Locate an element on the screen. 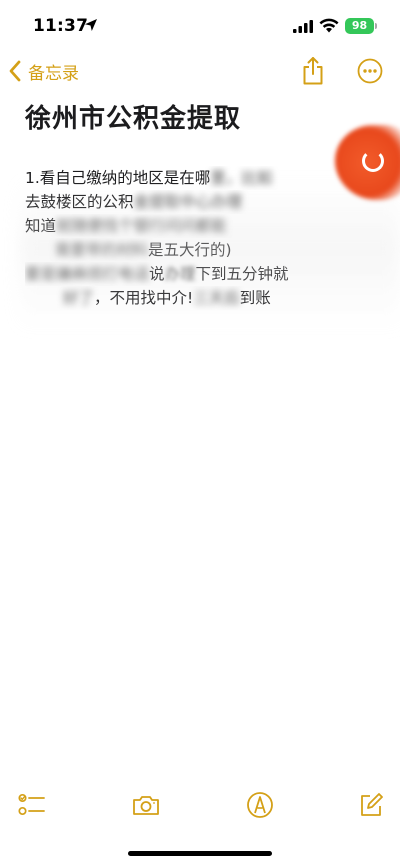 The image size is (400, 865). note-blurred-text: 办理 is located at coordinates (180, 274).